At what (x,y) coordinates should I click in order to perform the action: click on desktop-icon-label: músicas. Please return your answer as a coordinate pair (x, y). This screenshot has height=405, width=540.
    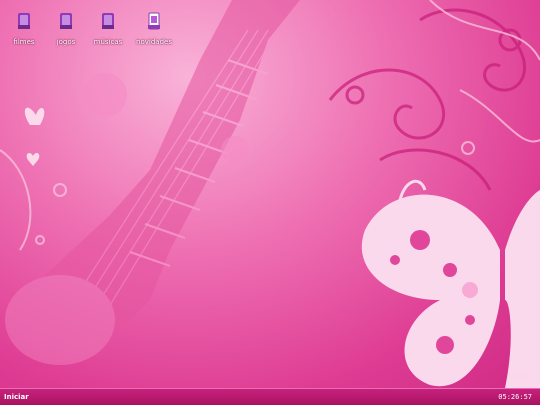
    Looking at the image, I should click on (108, 42).